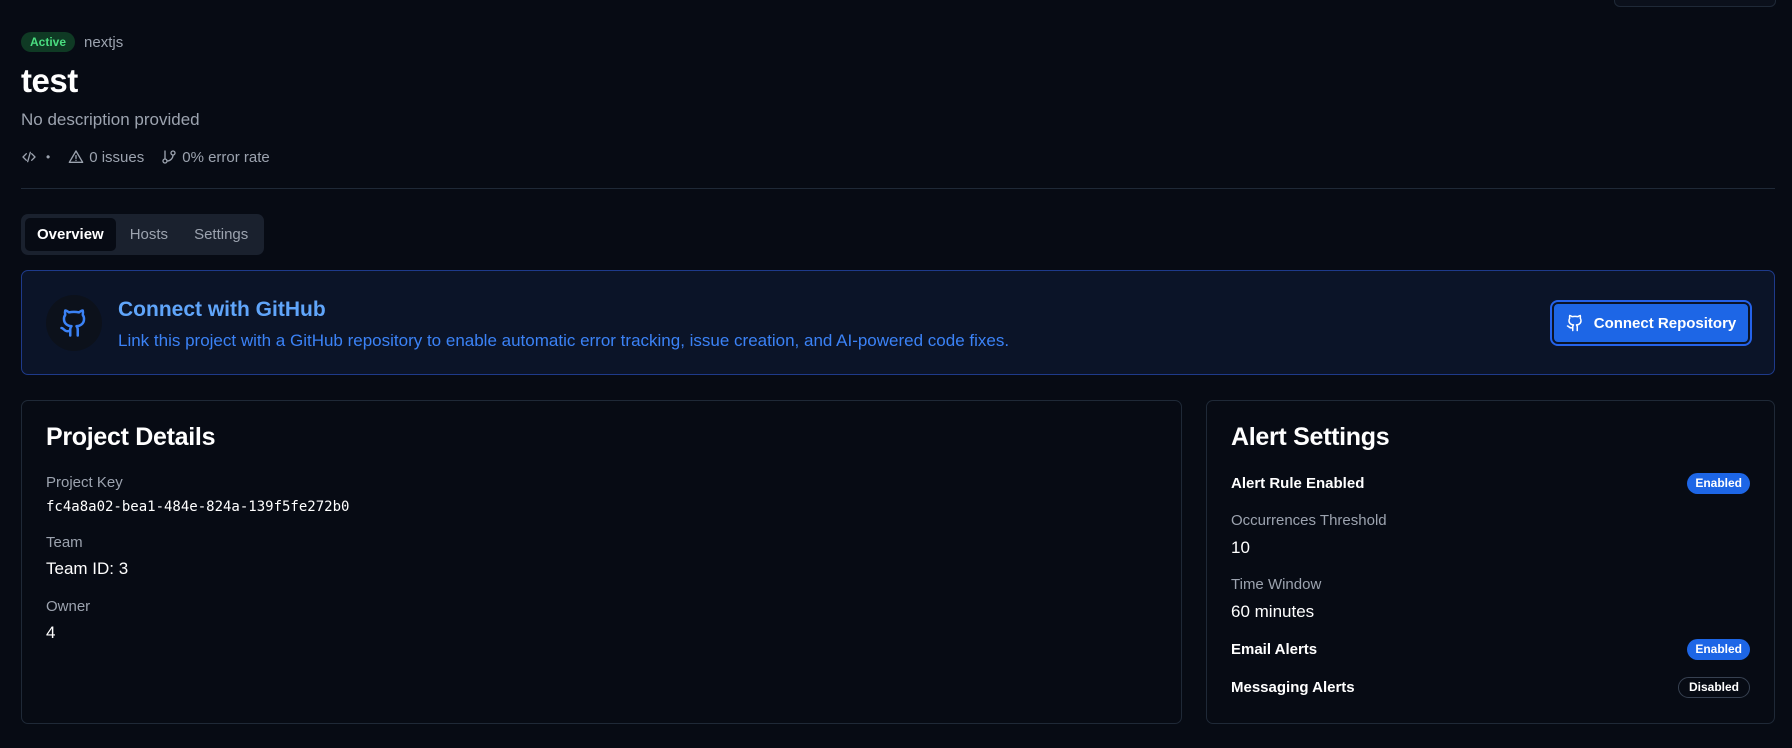 This screenshot has width=1792, height=748. I want to click on owner-value: 4, so click(51, 632).